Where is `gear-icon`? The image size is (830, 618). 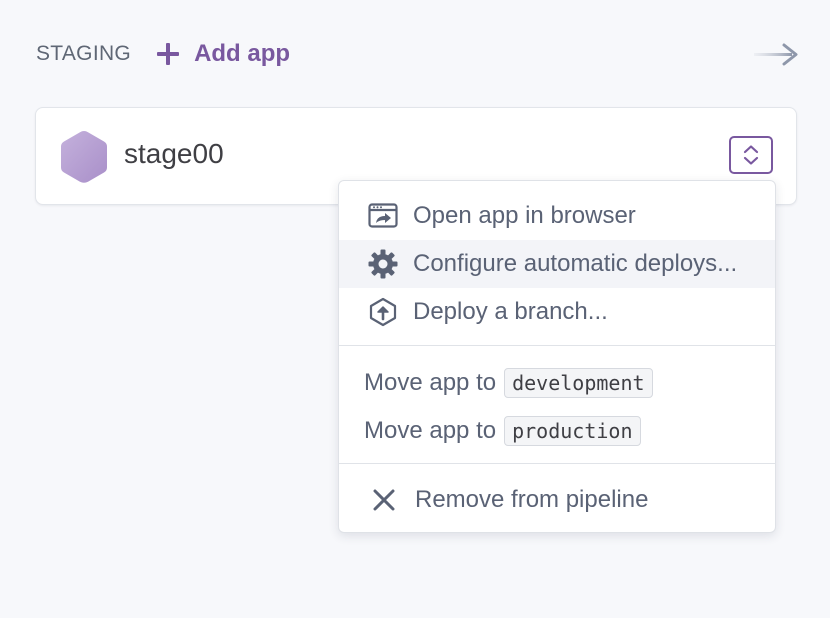 gear-icon is located at coordinates (383, 264).